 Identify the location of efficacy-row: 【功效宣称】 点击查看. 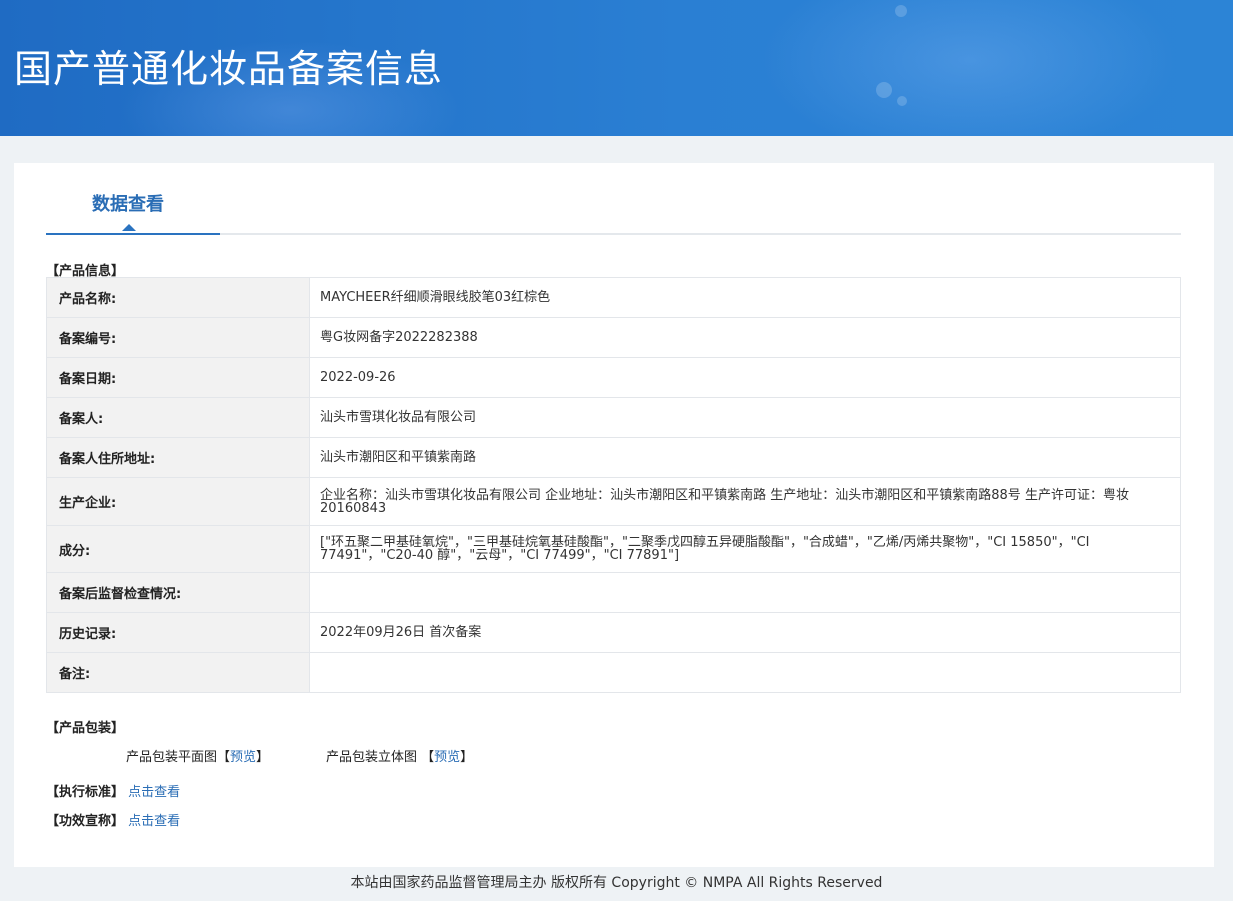
(113, 819).